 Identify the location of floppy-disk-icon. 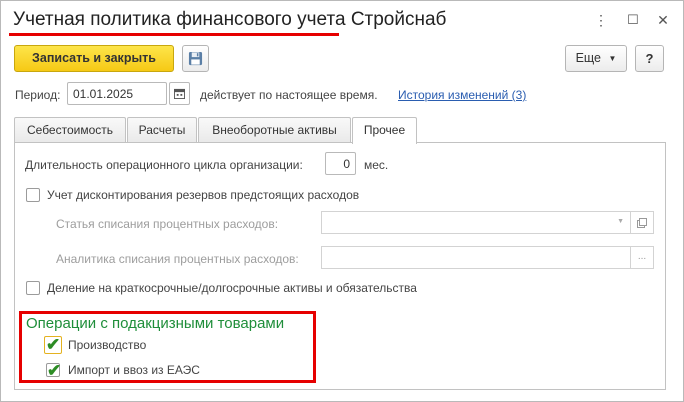
(195, 58).